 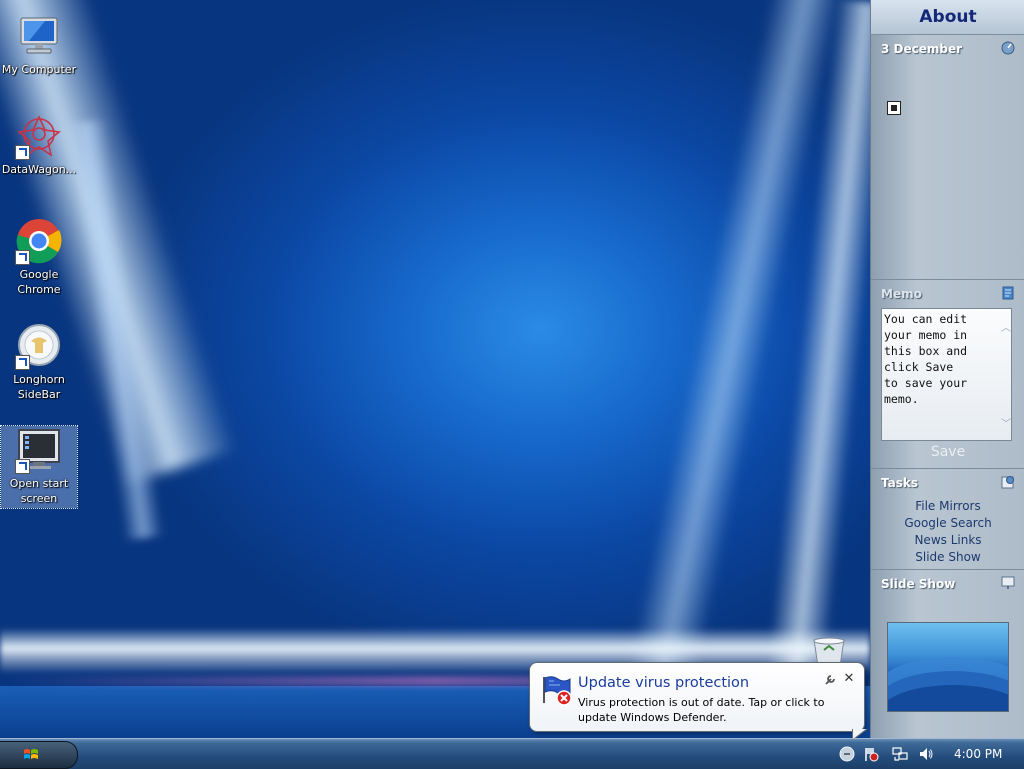 What do you see at coordinates (947, 506) in the screenshot?
I see `task-link-file-mirrors: File Mirrors` at bounding box center [947, 506].